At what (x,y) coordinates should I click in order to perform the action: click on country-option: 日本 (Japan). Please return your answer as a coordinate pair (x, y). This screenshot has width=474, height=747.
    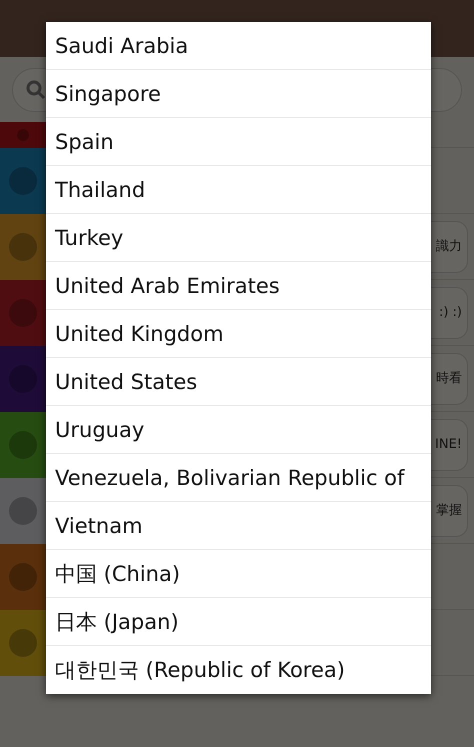
    Looking at the image, I should click on (238, 622).